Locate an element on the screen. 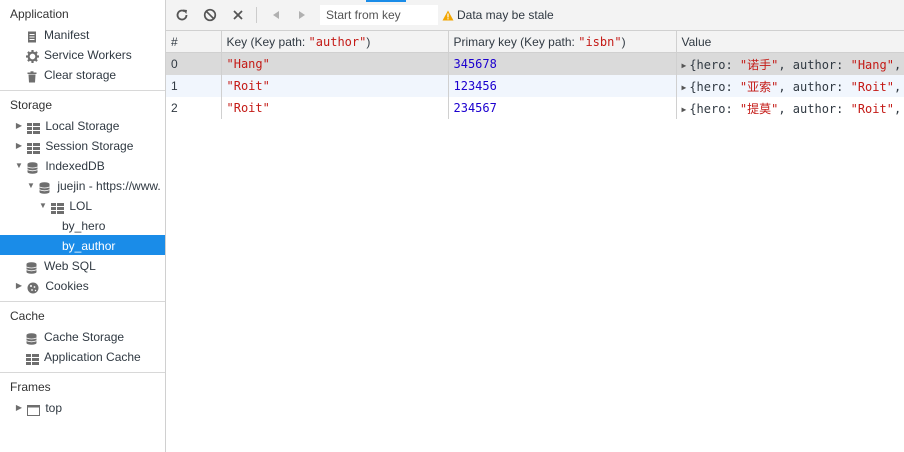 This screenshot has width=904, height=452. refresh-icon is located at coordinates (182, 15).